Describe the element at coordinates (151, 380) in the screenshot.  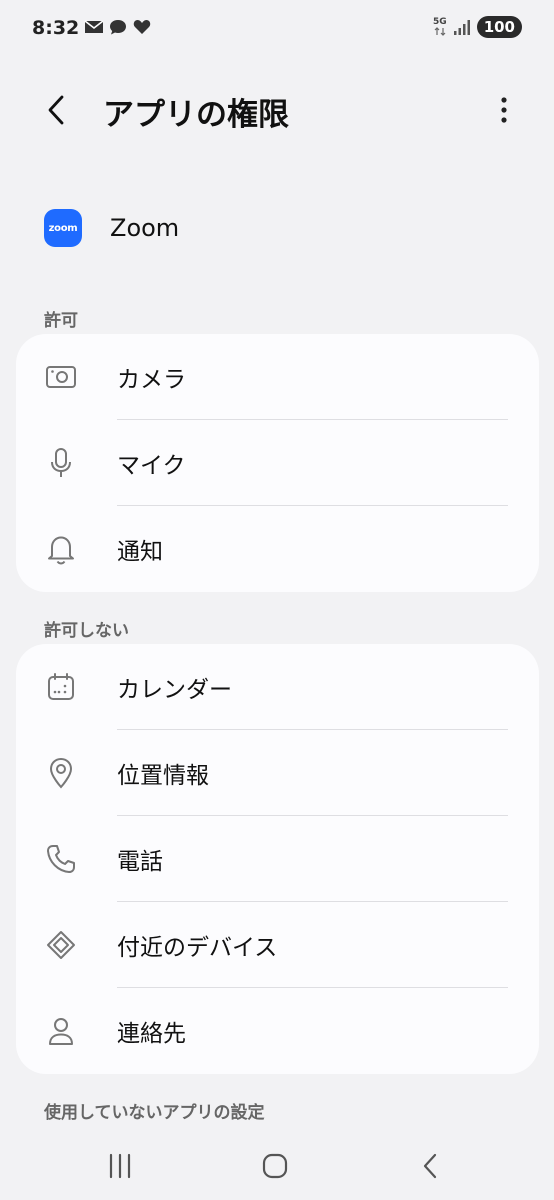
I see `permission-label: カメラ` at that location.